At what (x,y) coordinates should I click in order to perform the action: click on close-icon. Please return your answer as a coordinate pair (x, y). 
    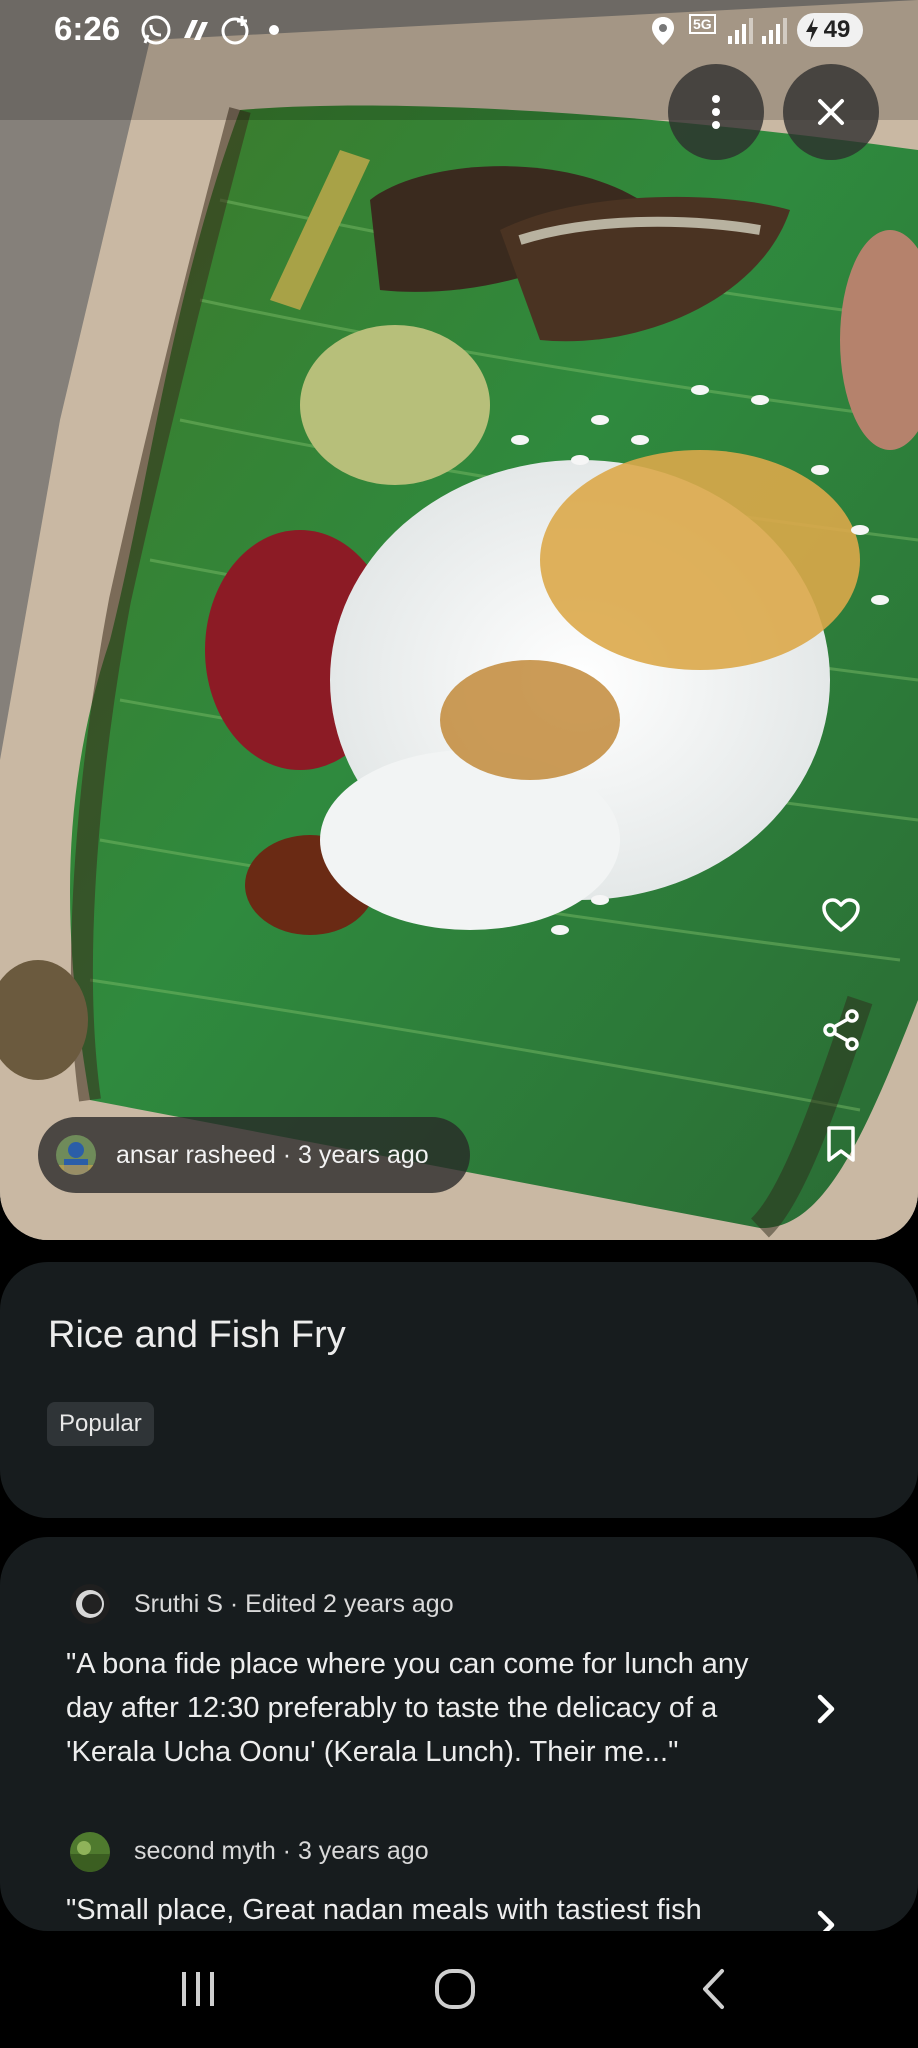
    Looking at the image, I should click on (831, 112).